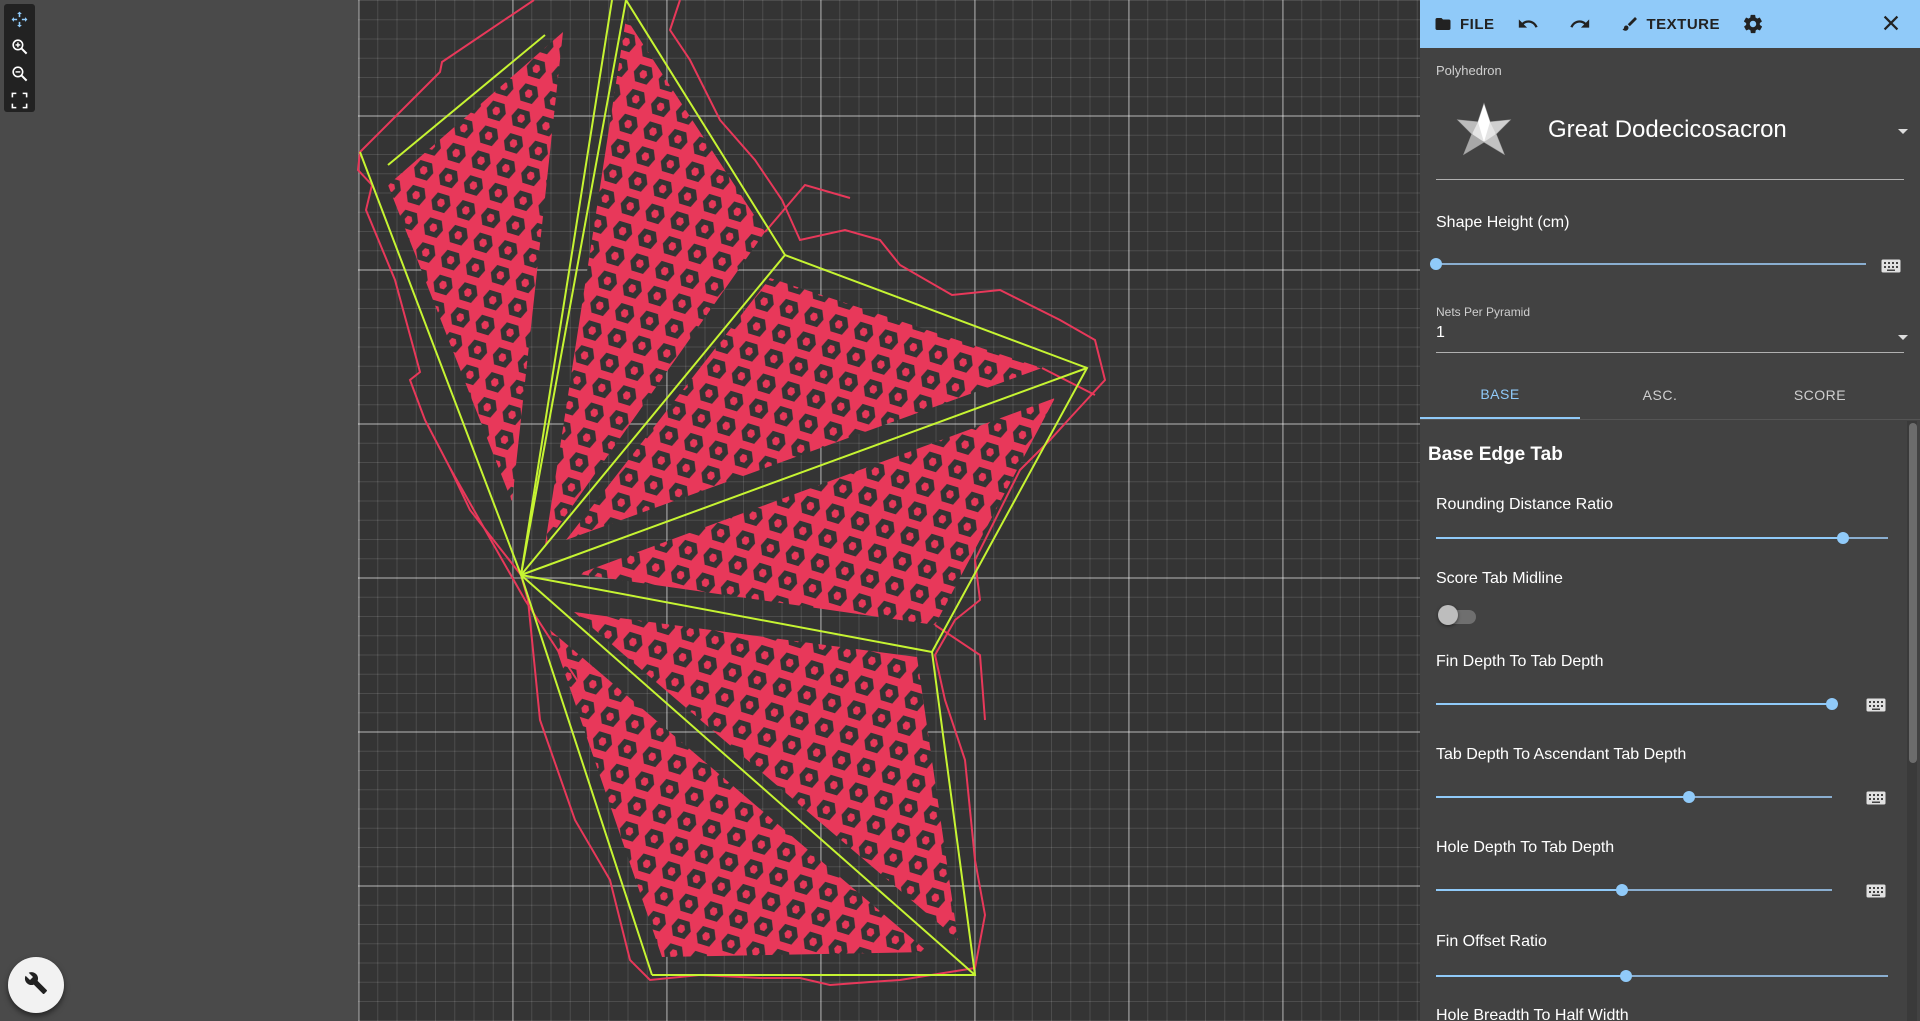 The width and height of the screenshot is (1920, 1021). I want to click on tab-ascendant: ASC., so click(1660, 395).